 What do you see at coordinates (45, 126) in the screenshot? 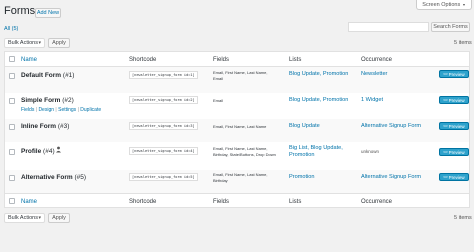
I see `form-name: Inline Form (#3)` at bounding box center [45, 126].